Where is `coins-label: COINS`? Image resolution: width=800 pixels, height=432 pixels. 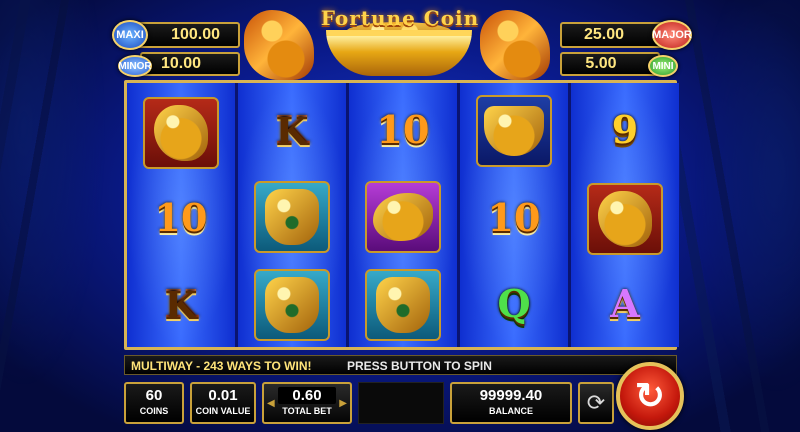
coins-label: COINS is located at coordinates (154, 411).